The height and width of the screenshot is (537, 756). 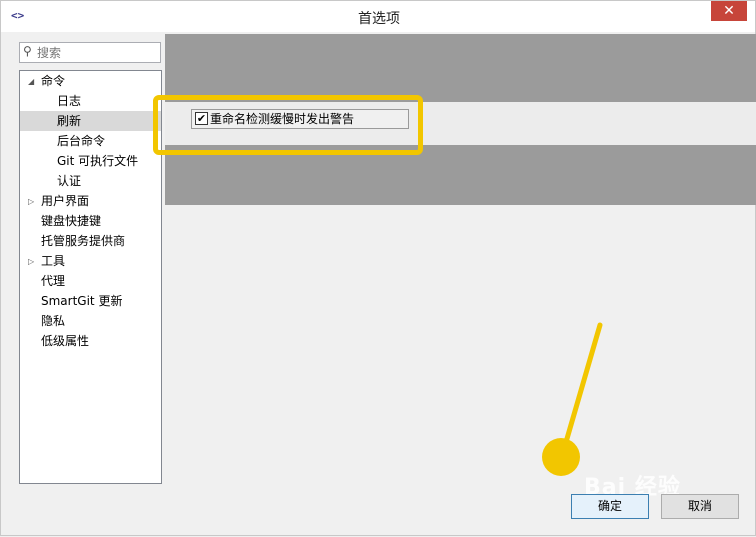 I want to click on cancel-button: 取消, so click(x=700, y=506).